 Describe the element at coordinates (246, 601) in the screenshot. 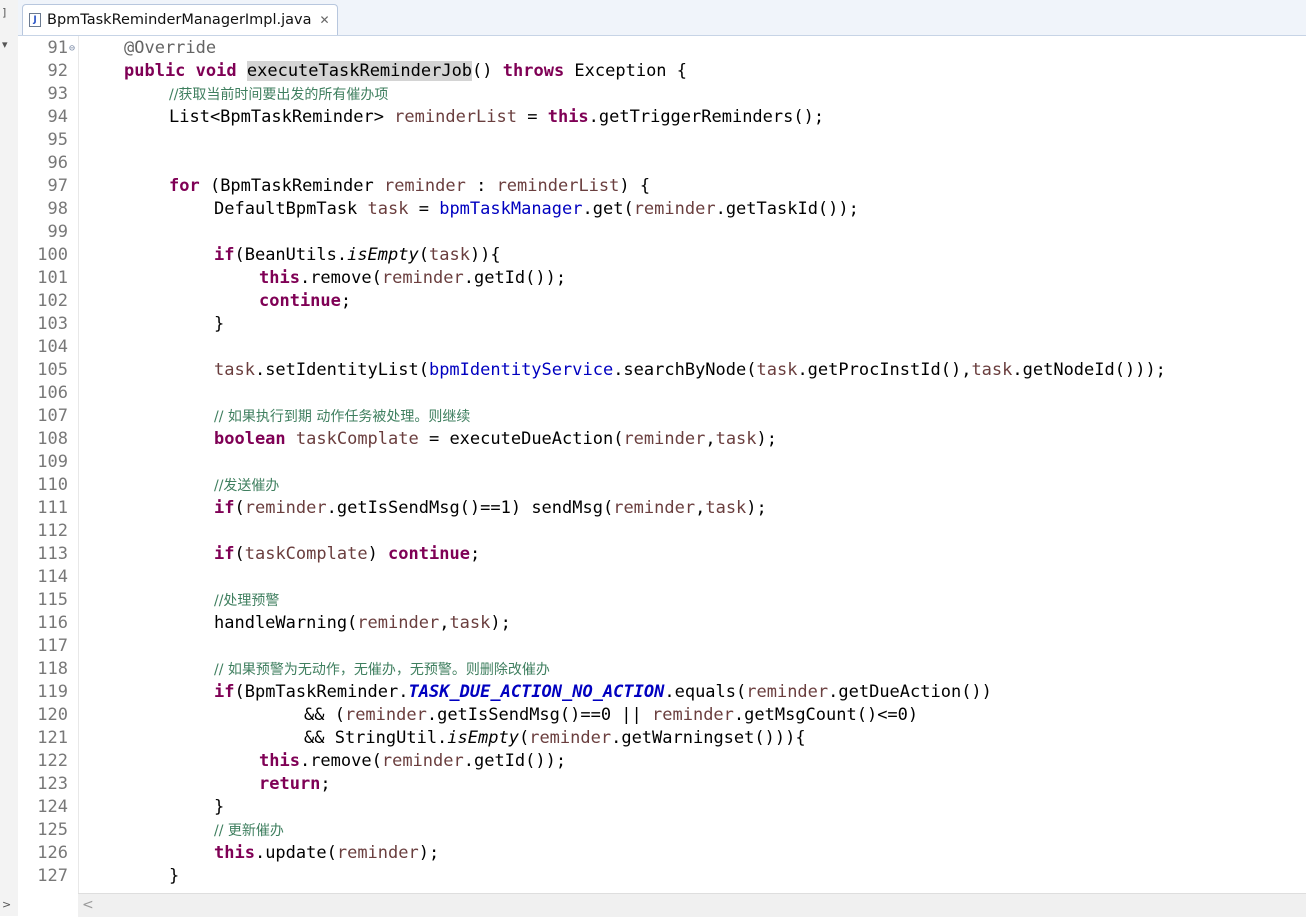

I see `code-text: //处理预警` at that location.